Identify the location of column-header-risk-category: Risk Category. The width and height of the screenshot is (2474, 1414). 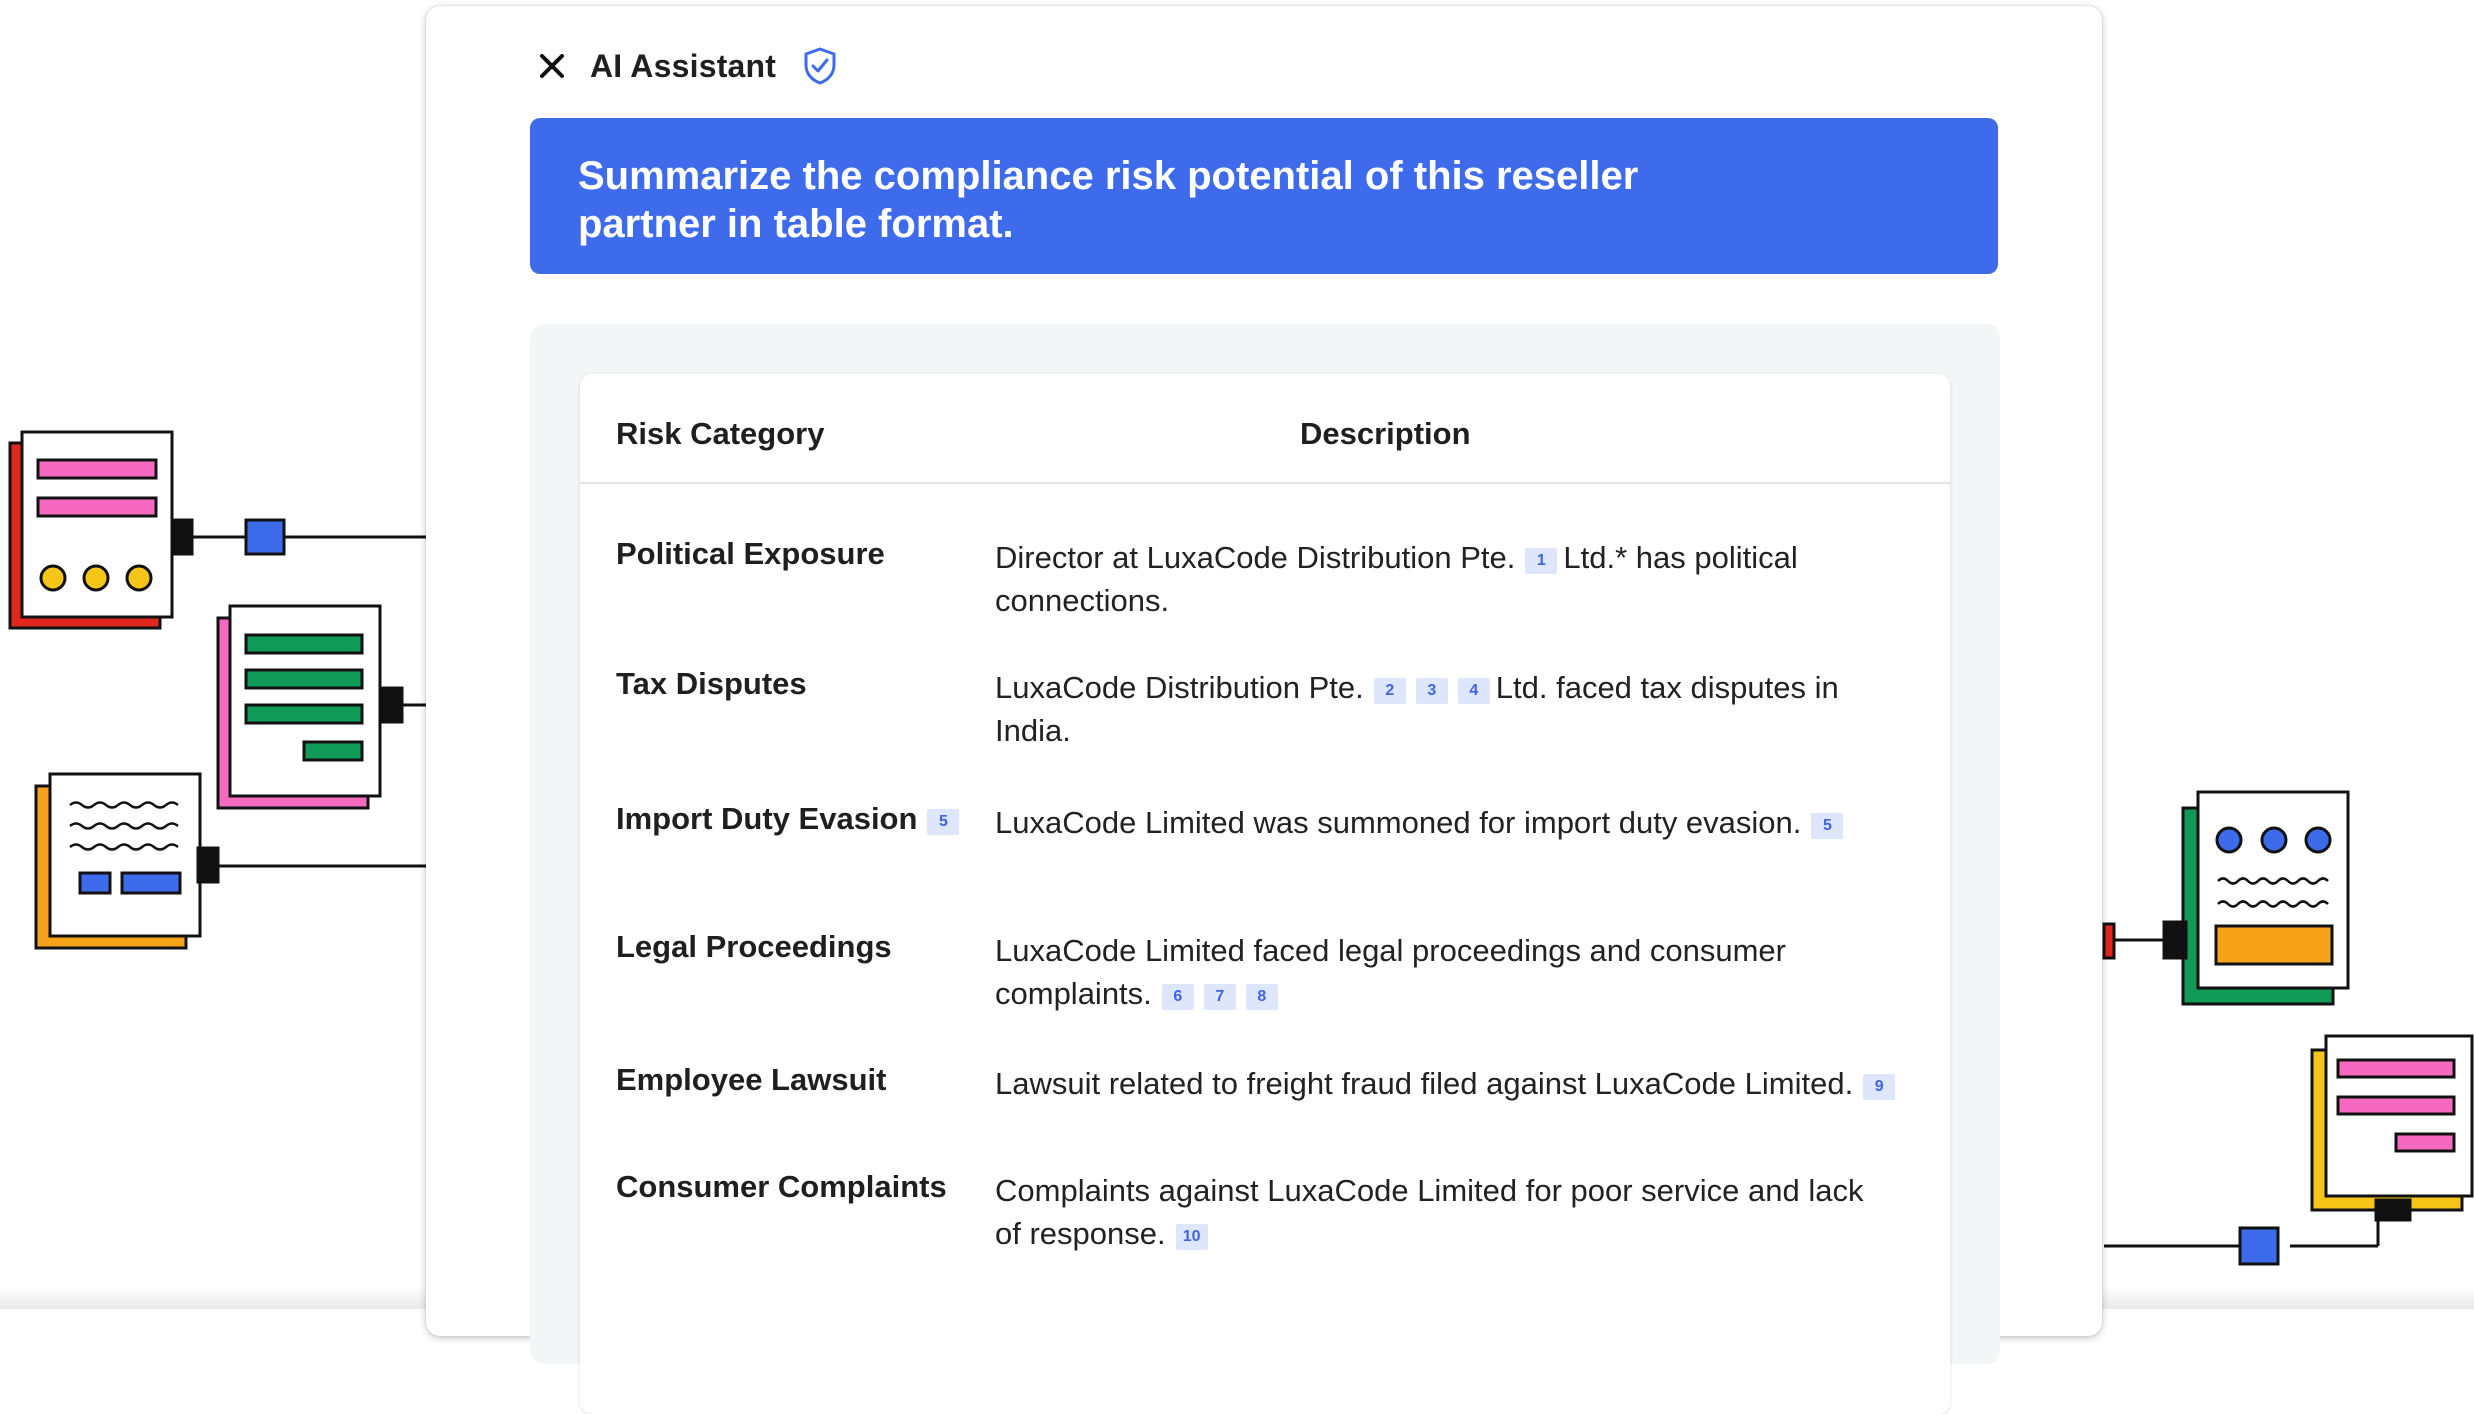
(720, 433).